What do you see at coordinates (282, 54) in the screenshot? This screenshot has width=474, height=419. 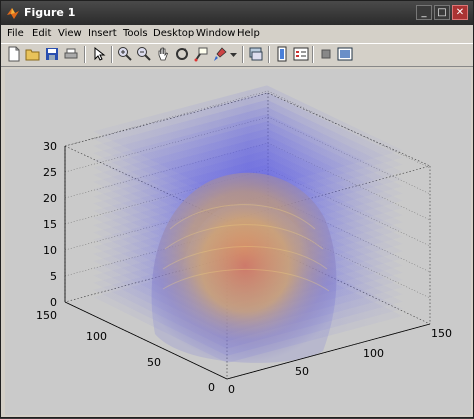 I see `colorbar-icon` at bounding box center [282, 54].